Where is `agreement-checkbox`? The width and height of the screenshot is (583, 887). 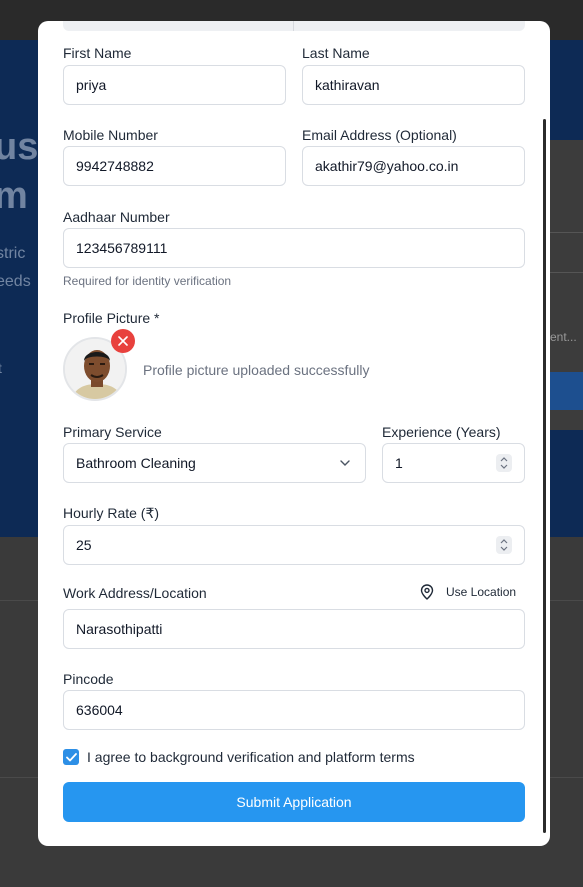 agreement-checkbox is located at coordinates (71, 757).